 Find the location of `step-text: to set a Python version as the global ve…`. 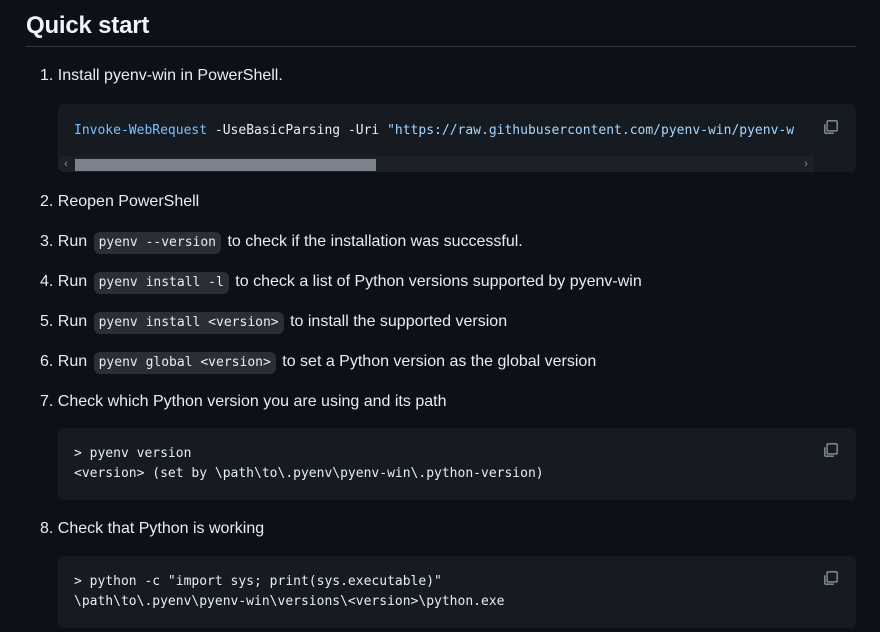

step-text: to set a Python version as the global ve… is located at coordinates (439, 361).